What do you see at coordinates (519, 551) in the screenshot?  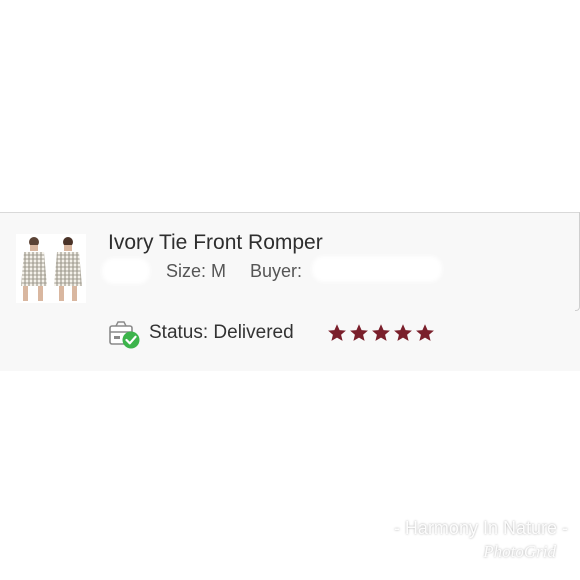 I see `watermark-logo: PhotoGrid` at bounding box center [519, 551].